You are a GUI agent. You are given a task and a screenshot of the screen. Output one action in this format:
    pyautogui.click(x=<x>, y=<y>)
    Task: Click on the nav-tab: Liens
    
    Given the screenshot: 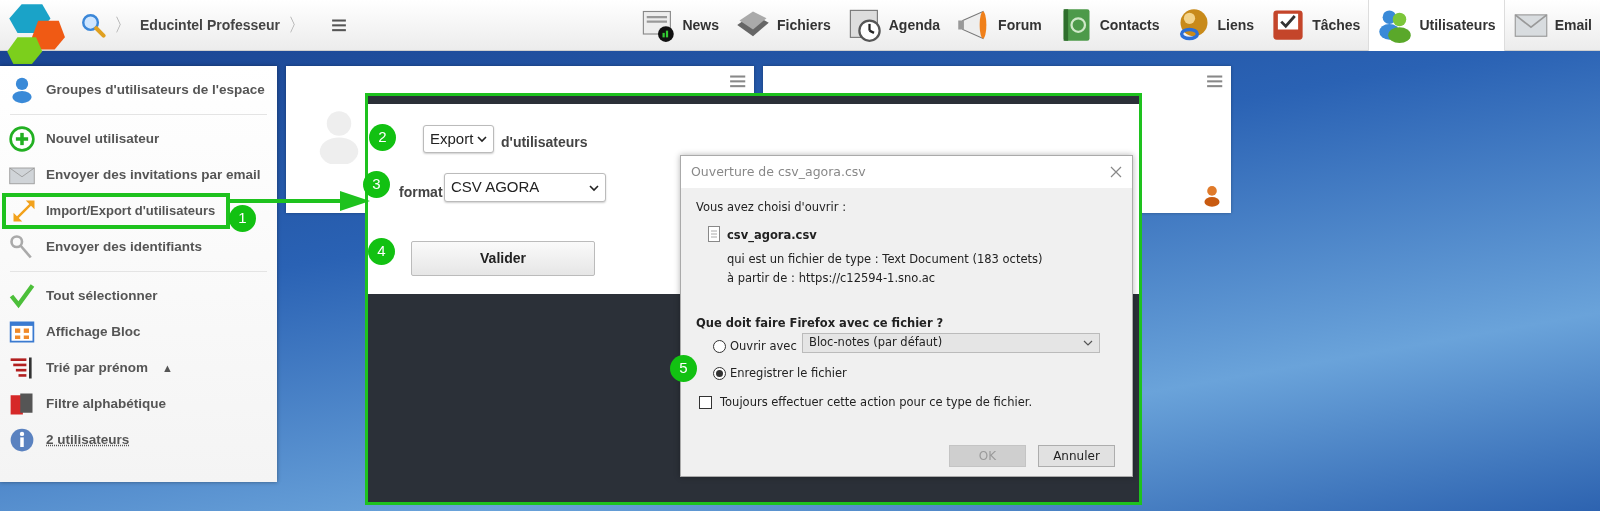 What is the action you would take?
    pyautogui.click(x=1215, y=25)
    